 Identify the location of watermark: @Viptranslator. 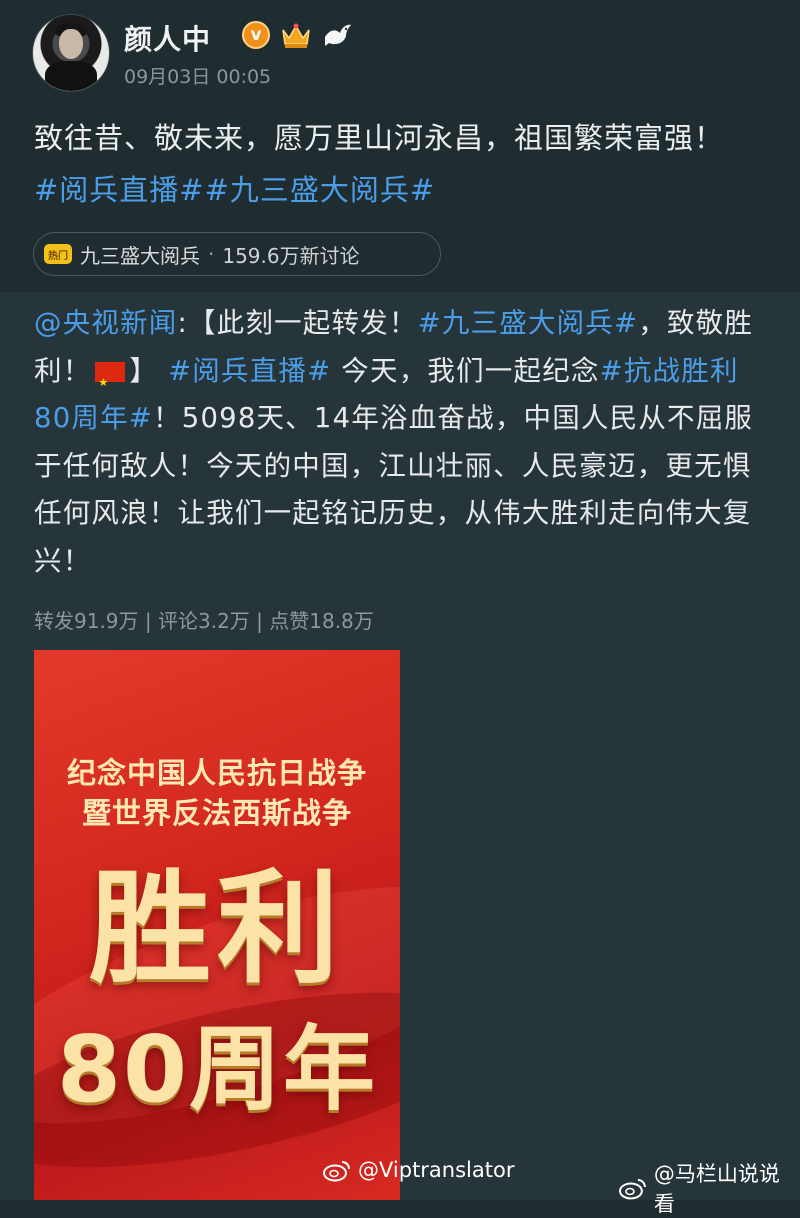
(418, 1170).